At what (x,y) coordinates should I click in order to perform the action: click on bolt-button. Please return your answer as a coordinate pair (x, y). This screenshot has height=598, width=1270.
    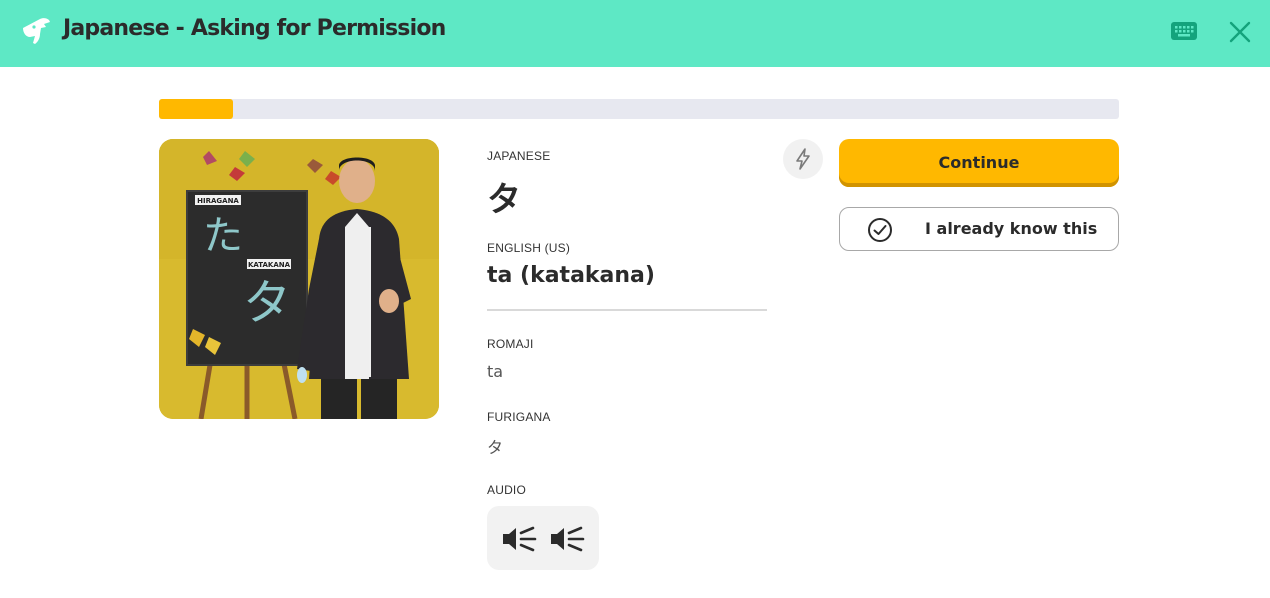
    Looking at the image, I should click on (803, 159).